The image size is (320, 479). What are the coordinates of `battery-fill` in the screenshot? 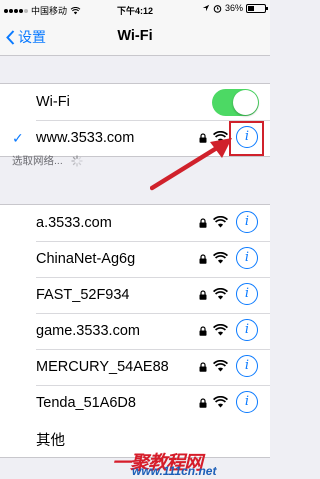 It's located at (251, 8).